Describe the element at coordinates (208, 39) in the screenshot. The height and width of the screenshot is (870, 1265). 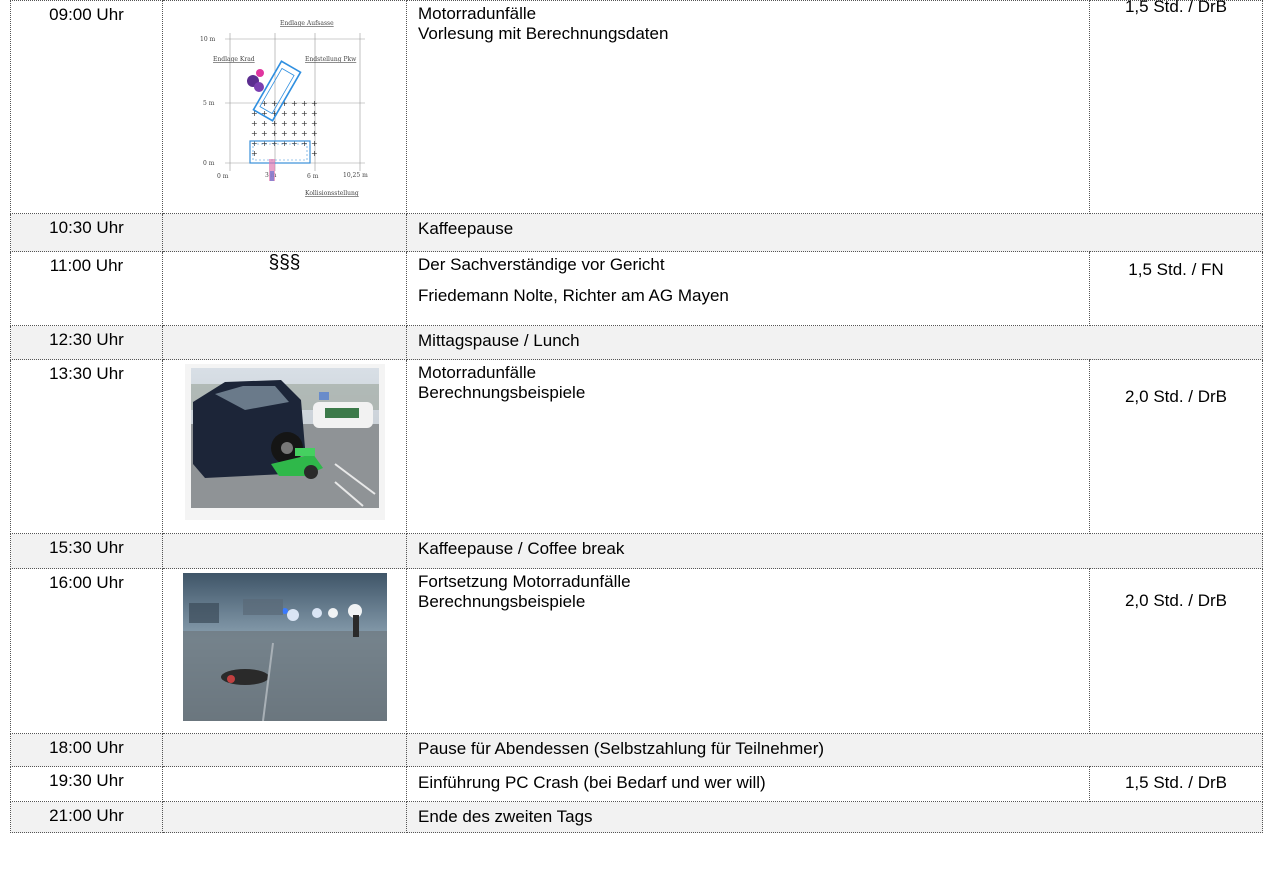
I see `axis-label: 10 m` at that location.